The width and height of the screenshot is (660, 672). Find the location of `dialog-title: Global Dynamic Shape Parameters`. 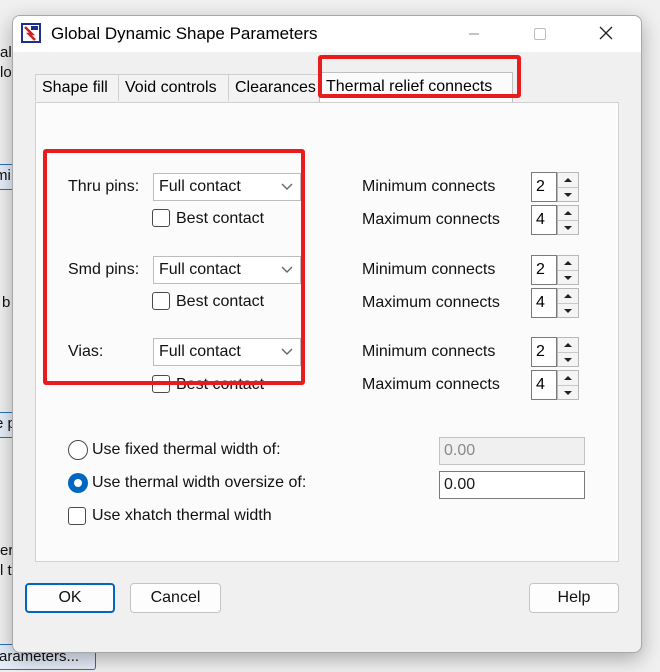

dialog-title: Global Dynamic Shape Parameters is located at coordinates (184, 33).